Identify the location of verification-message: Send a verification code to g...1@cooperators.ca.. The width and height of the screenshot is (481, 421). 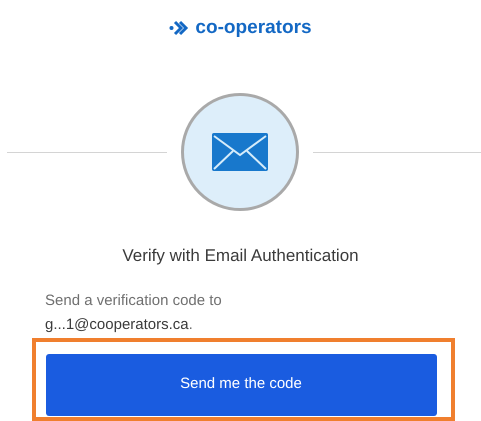
(134, 312).